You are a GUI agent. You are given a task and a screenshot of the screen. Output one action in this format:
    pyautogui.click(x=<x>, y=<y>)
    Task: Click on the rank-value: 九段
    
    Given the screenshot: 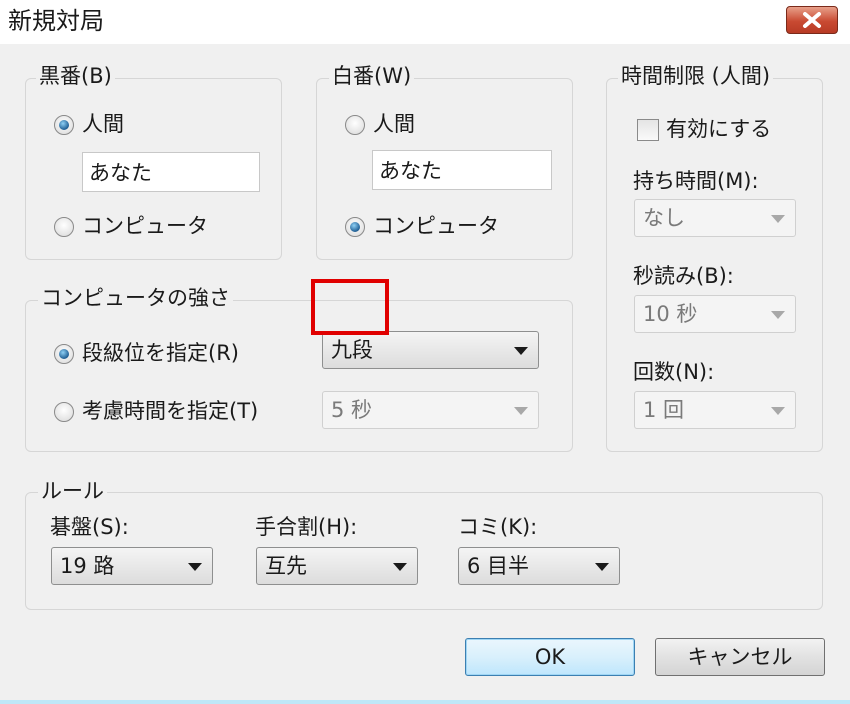 What is the action you would take?
    pyautogui.click(x=352, y=350)
    